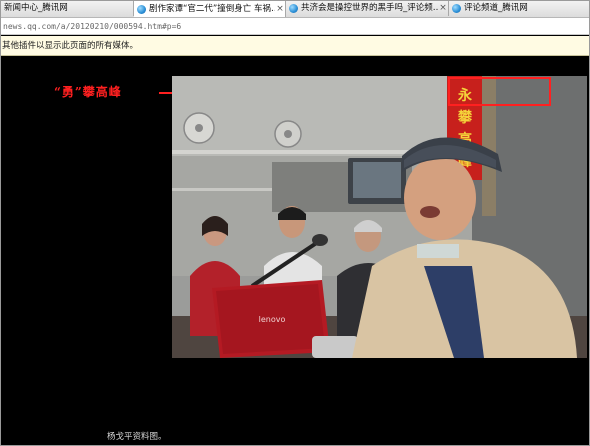 Image resolution: width=590 pixels, height=446 pixels. What do you see at coordinates (465, 95) in the screenshot?
I see `svg-text: 永` at bounding box center [465, 95].